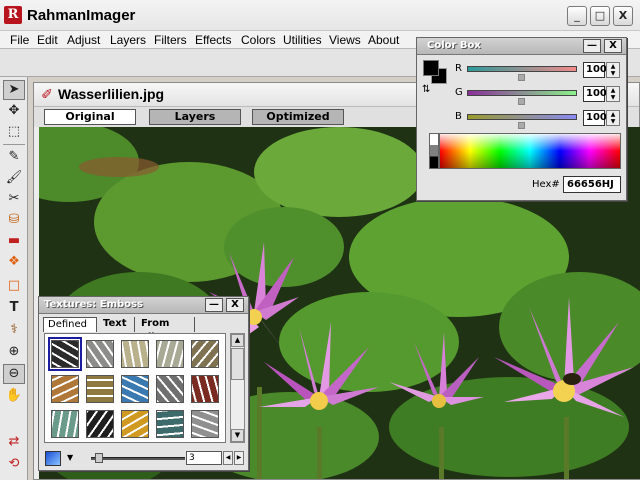 Image resolution: width=640 pixels, height=480 pixels. I want to click on depth-value: 3, so click(204, 458).